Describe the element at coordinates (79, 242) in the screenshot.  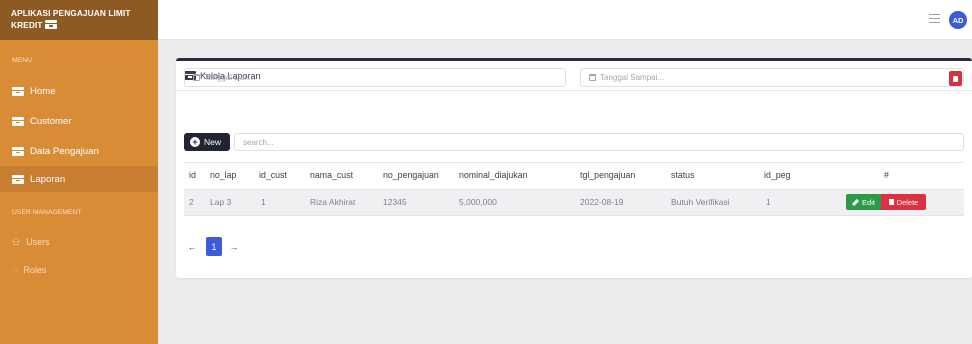
I see `sidebar-item-users: ⚇ Users` at that location.